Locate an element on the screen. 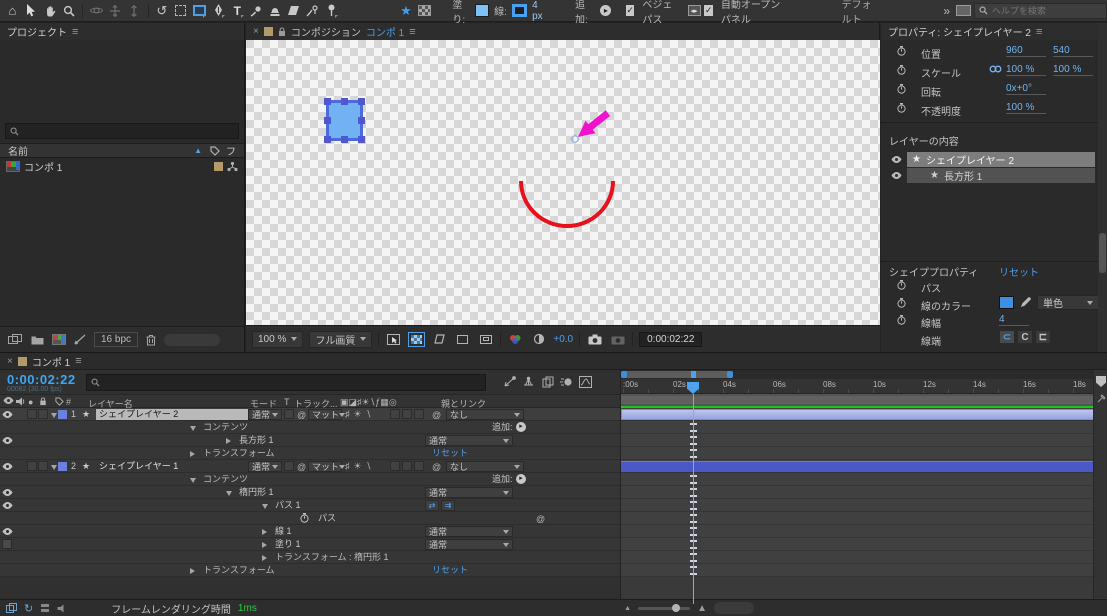 This screenshot has width=1107, height=616. property-value: 100 % is located at coordinates (1073, 70).